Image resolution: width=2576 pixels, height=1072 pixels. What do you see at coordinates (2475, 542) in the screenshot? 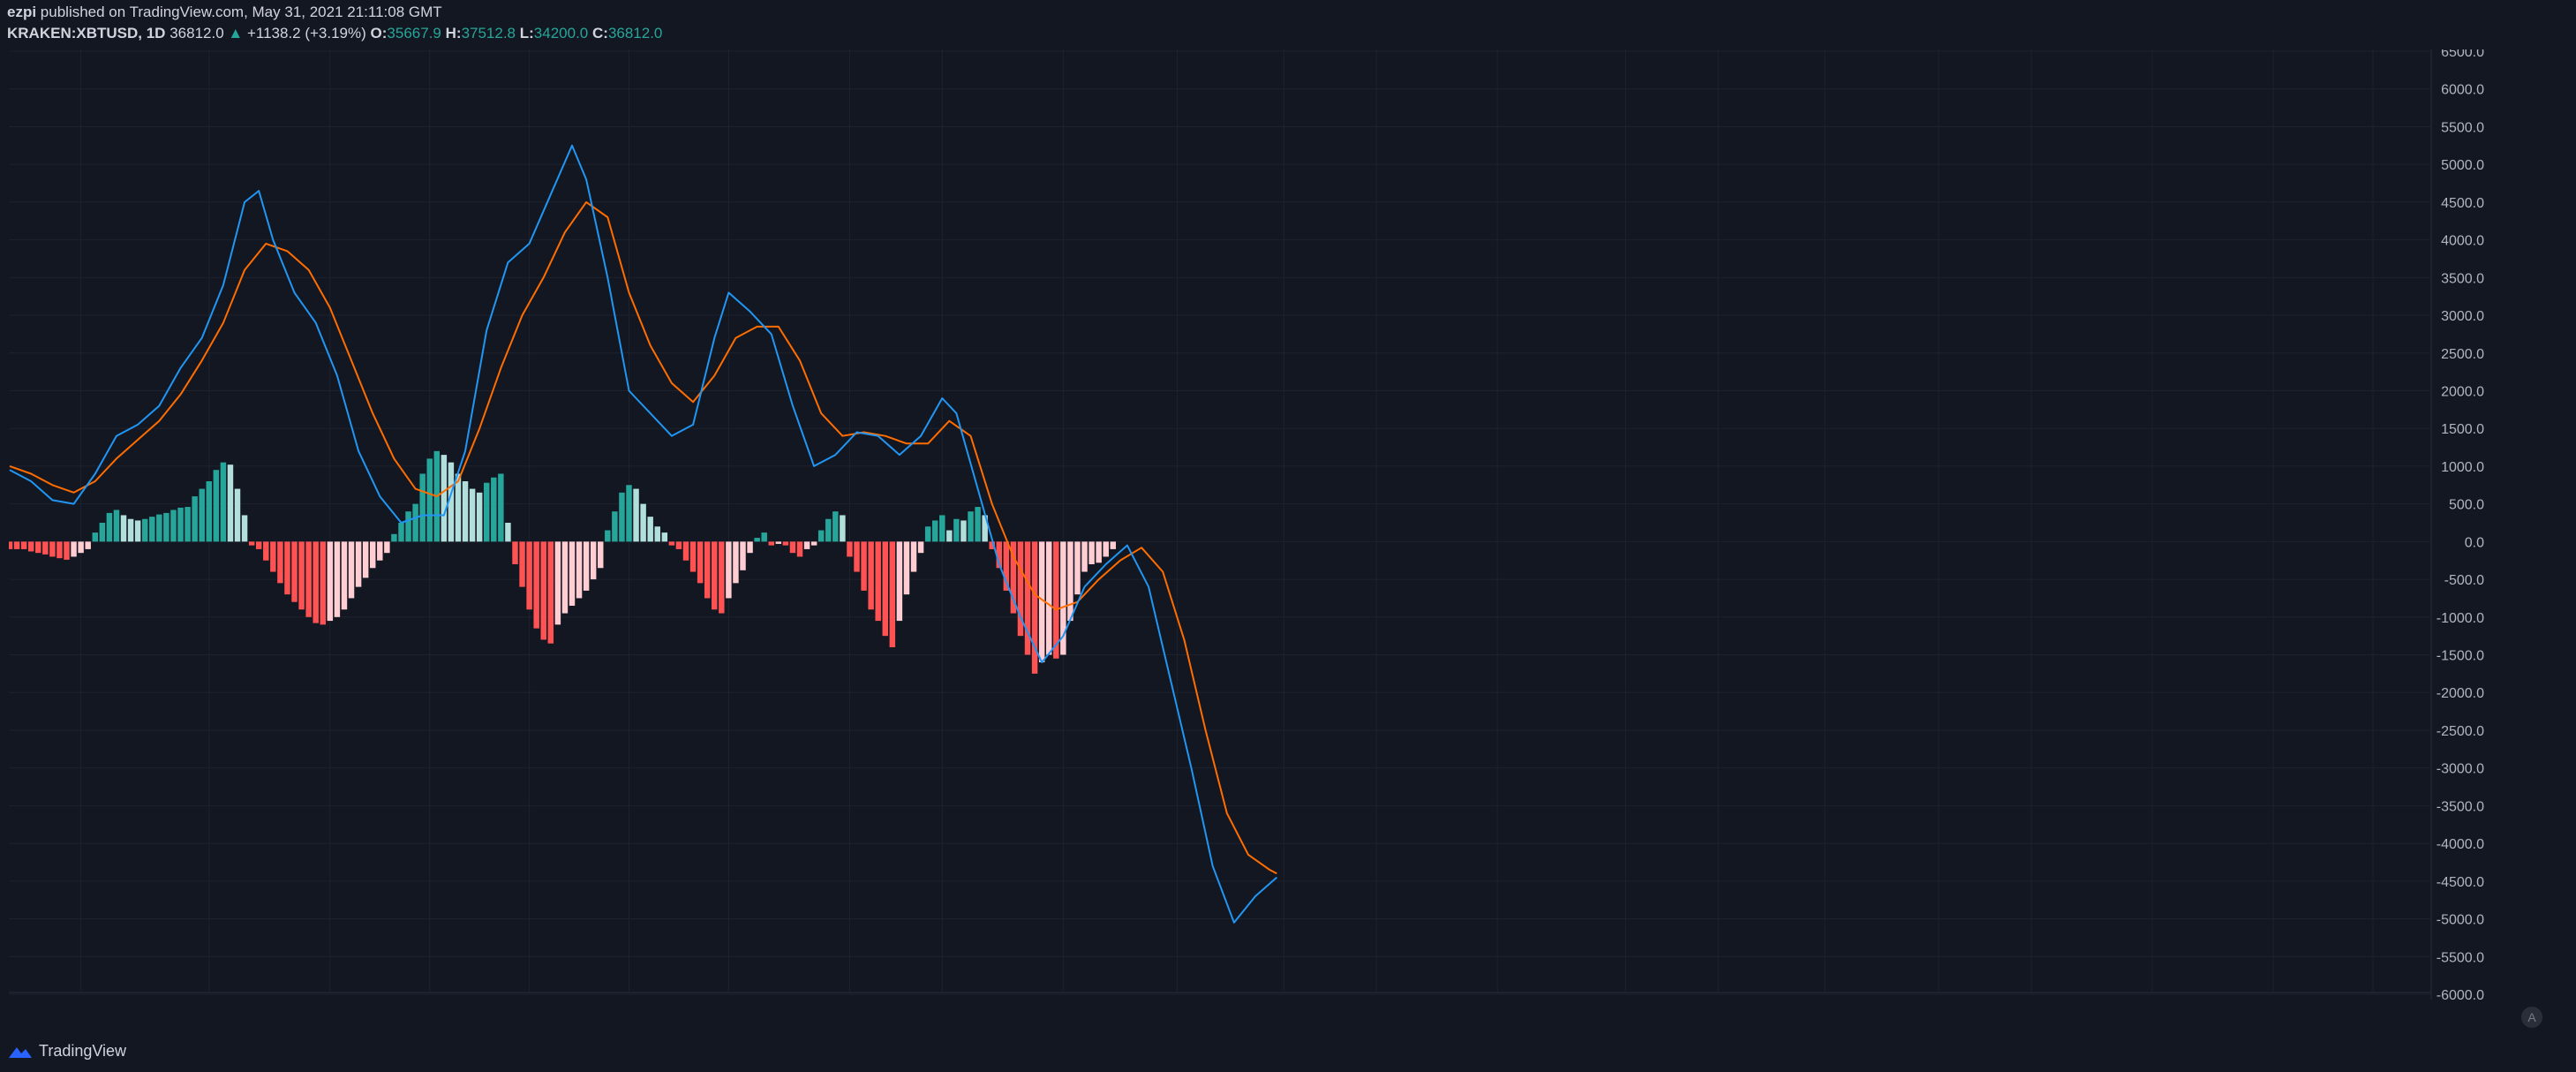
I see `y-tick-label: 0.0` at bounding box center [2475, 542].